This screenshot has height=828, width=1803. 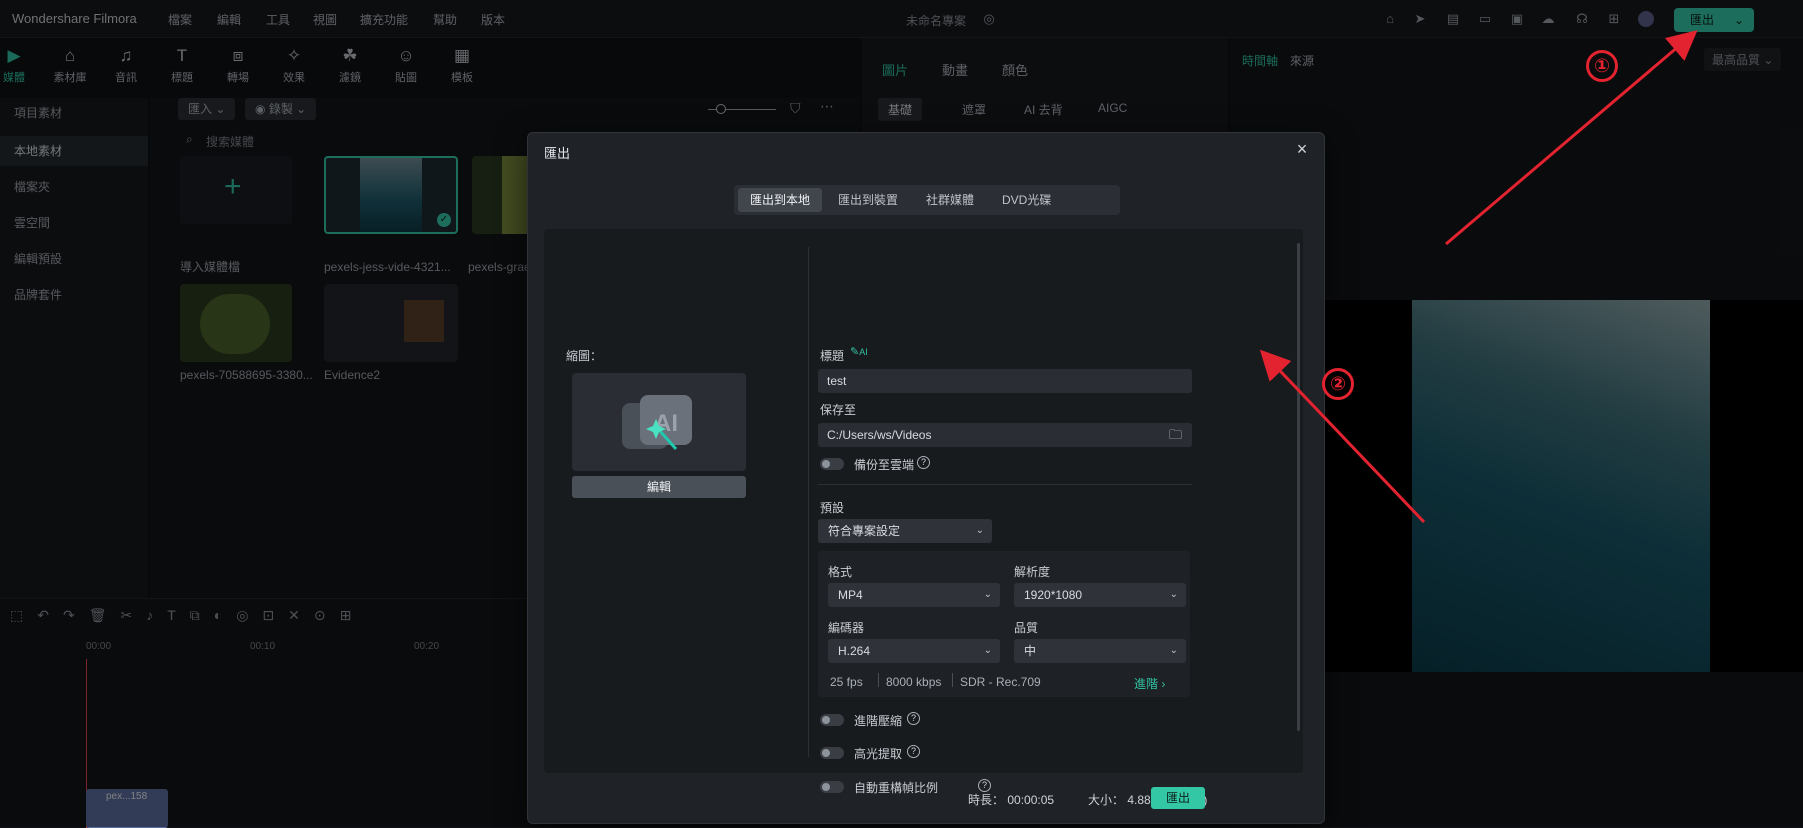 I want to click on annotation-marker-2: ②, so click(x=1338, y=384).